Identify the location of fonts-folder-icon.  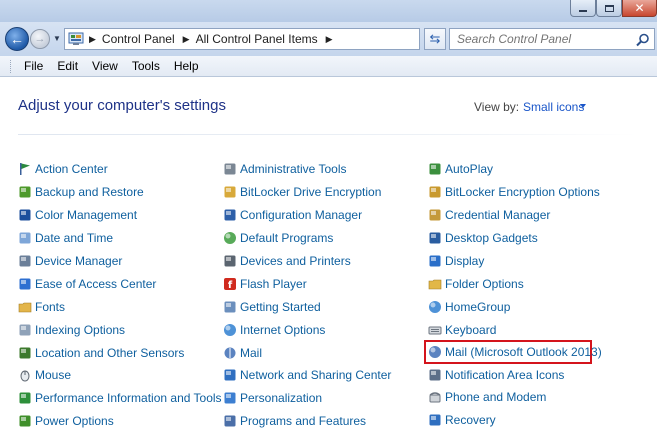
(25, 307).